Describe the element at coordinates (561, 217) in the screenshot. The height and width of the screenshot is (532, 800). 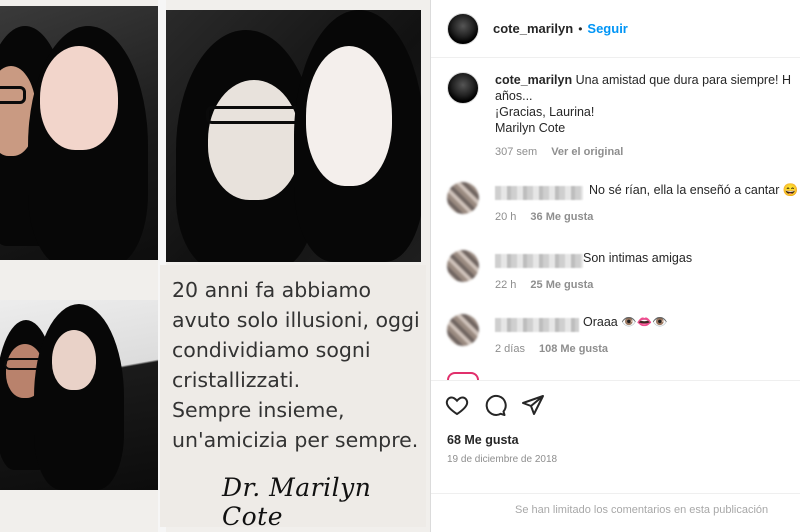
I see `comment-likes: 36 Me gusta` at that location.